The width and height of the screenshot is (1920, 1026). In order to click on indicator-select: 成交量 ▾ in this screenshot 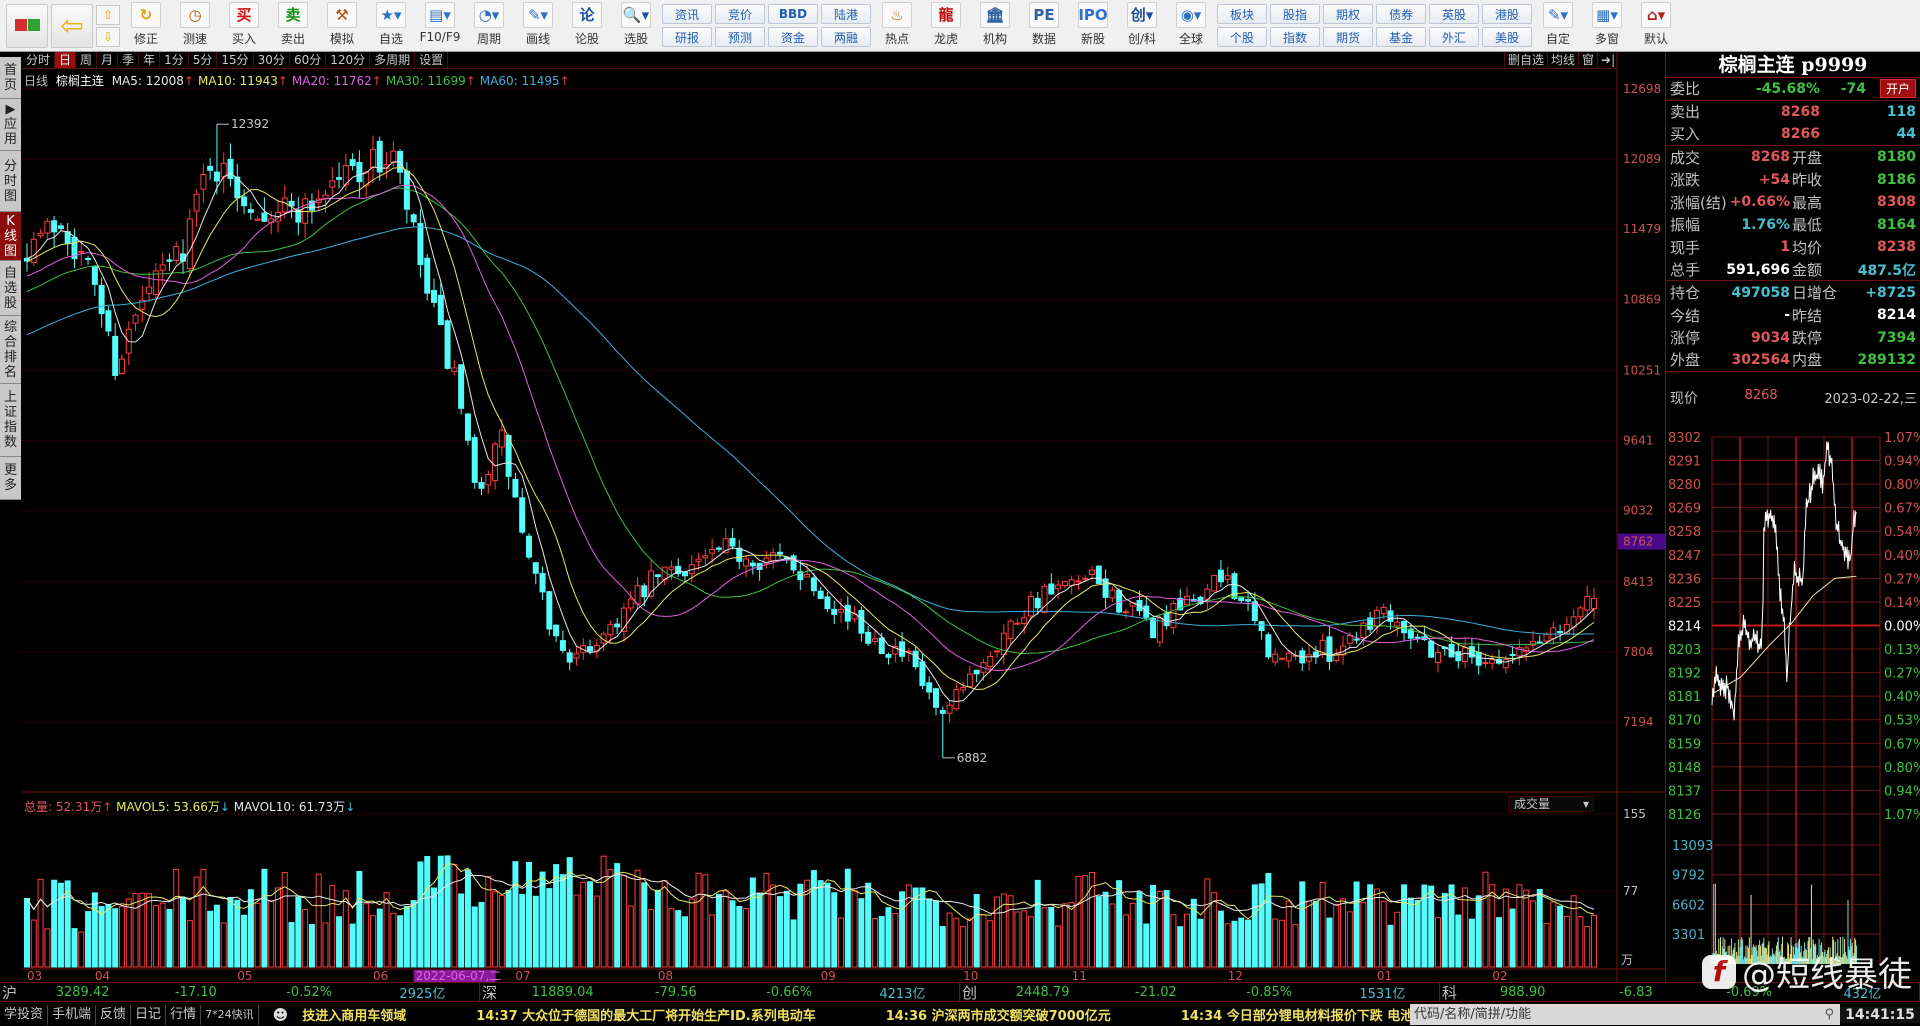, I will do `click(1551, 804)`.